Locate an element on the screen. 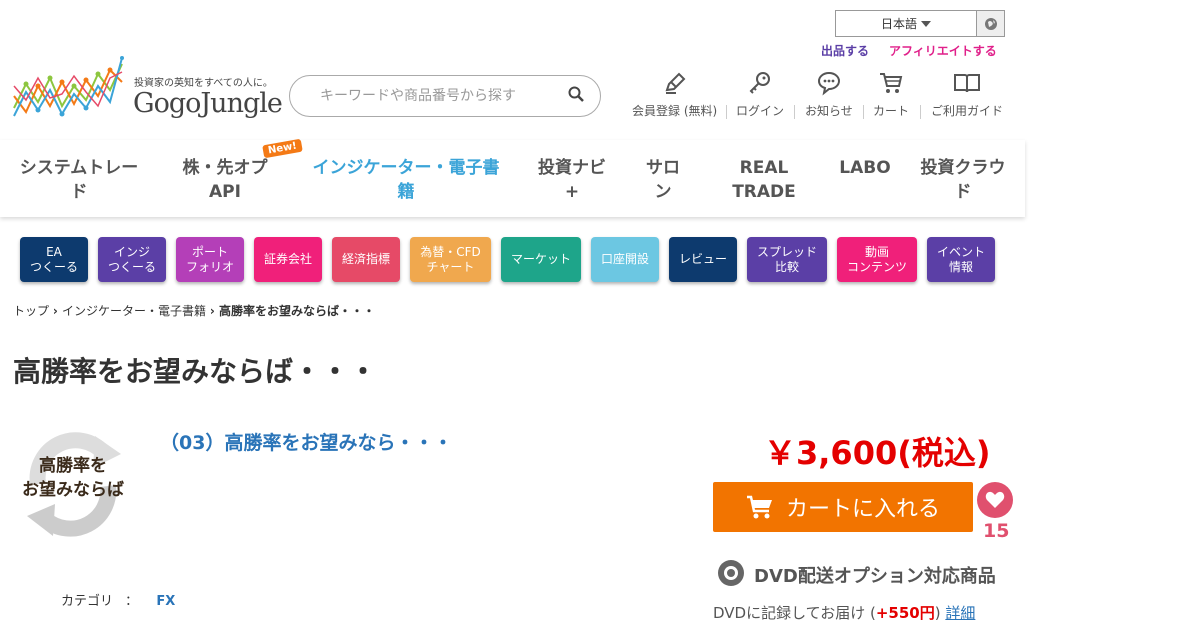  pencil-icon is located at coordinates (675, 83).